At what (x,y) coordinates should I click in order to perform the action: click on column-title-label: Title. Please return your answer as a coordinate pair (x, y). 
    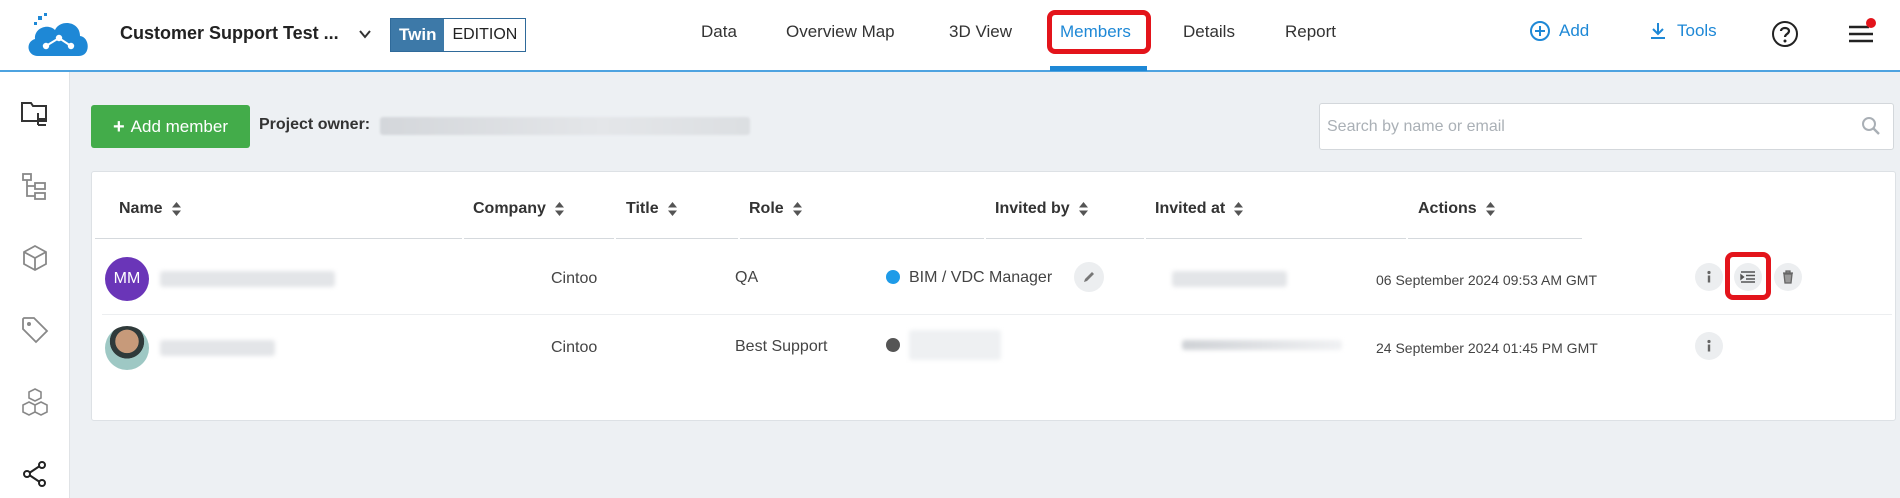
    Looking at the image, I should click on (642, 208).